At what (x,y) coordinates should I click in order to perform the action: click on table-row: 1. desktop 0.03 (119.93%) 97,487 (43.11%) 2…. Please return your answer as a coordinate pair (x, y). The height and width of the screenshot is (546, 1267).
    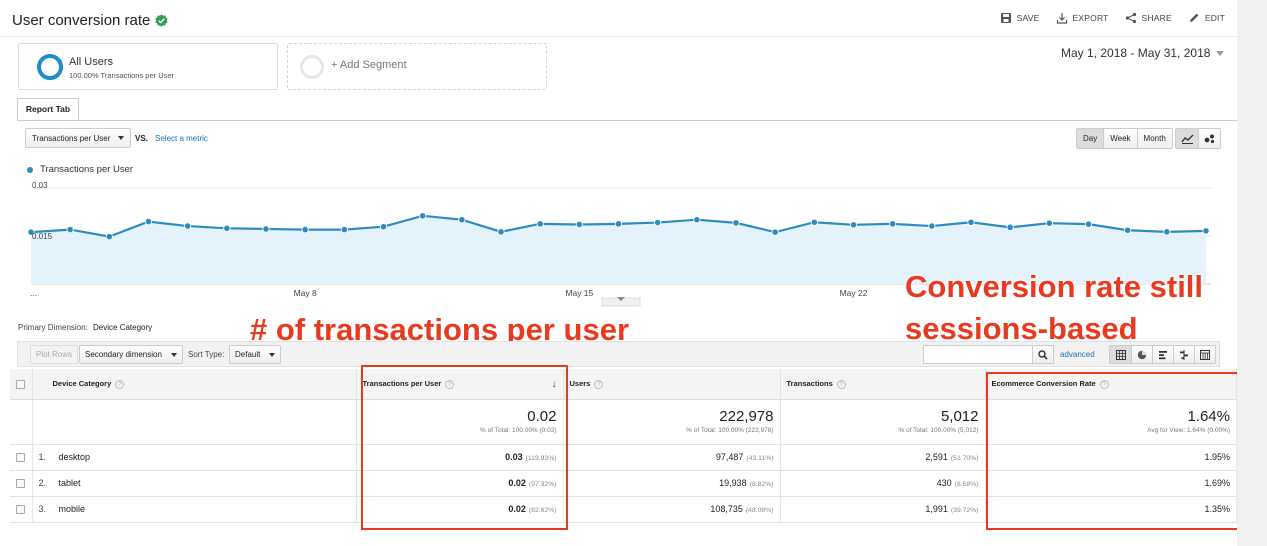
    Looking at the image, I should click on (623, 457).